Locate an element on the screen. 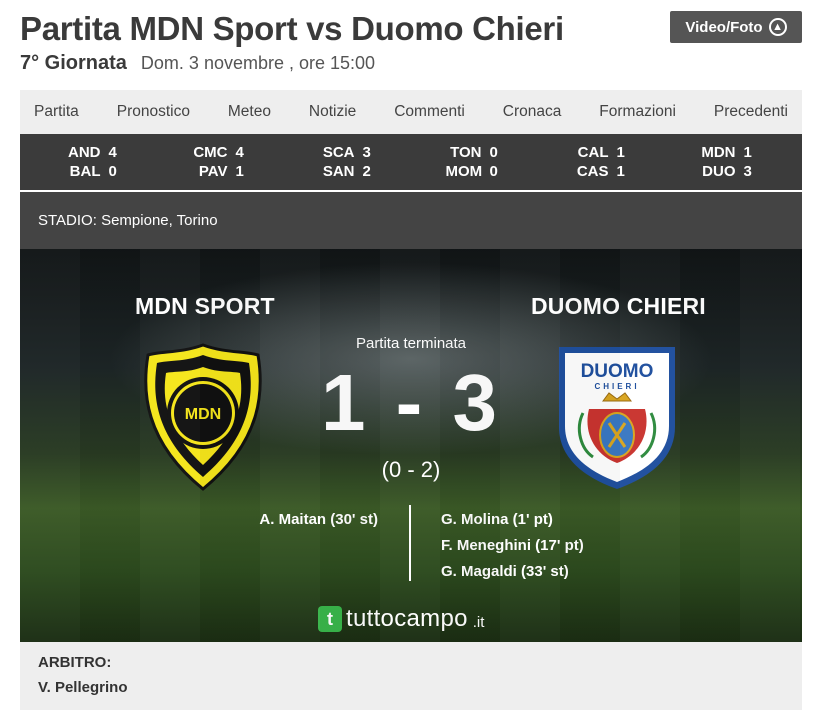 The width and height of the screenshot is (826, 728). home-team-name: MDN SPORT is located at coordinates (205, 306).